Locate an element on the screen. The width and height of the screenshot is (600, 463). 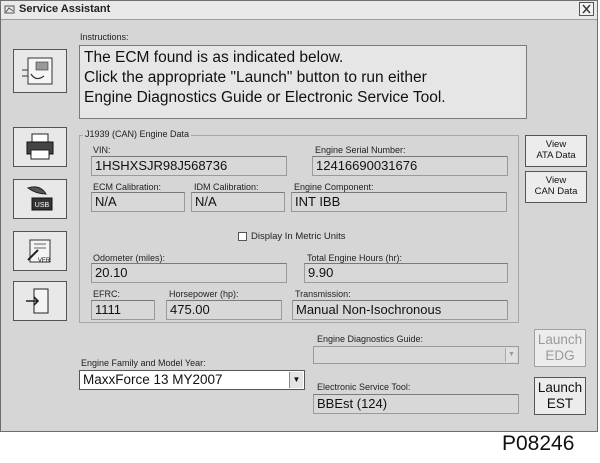
version-button: VER is located at coordinates (40, 251).